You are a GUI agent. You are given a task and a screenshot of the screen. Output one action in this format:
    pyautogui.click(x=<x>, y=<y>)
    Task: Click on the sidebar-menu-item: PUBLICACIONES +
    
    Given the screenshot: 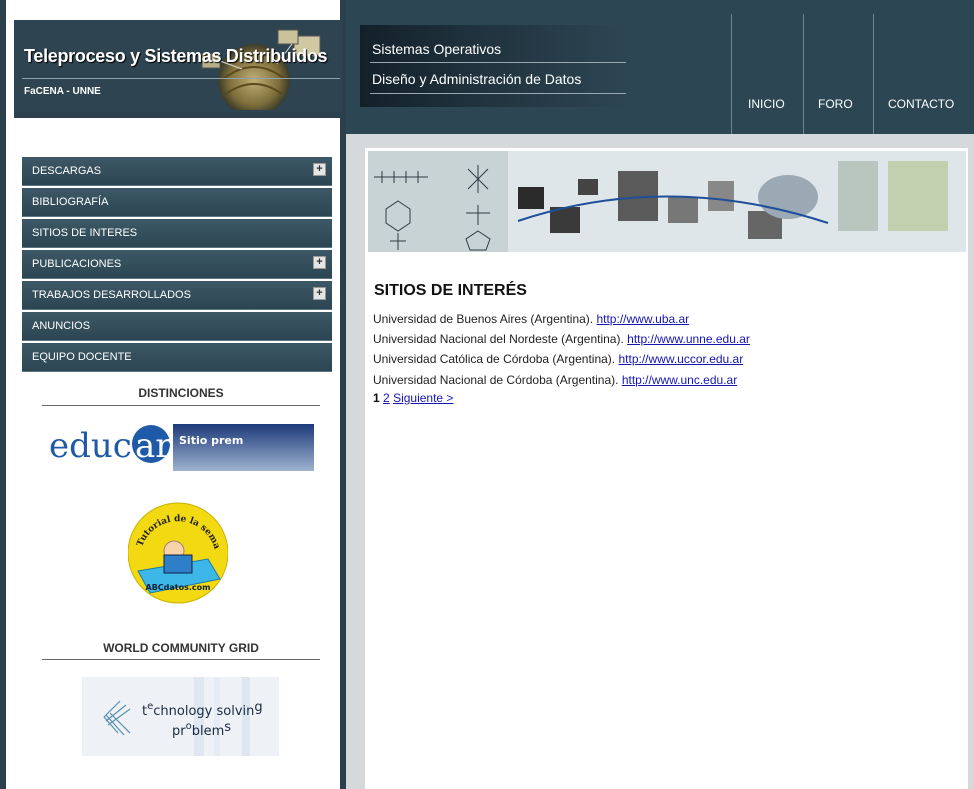 What is the action you would take?
    pyautogui.click(x=177, y=264)
    